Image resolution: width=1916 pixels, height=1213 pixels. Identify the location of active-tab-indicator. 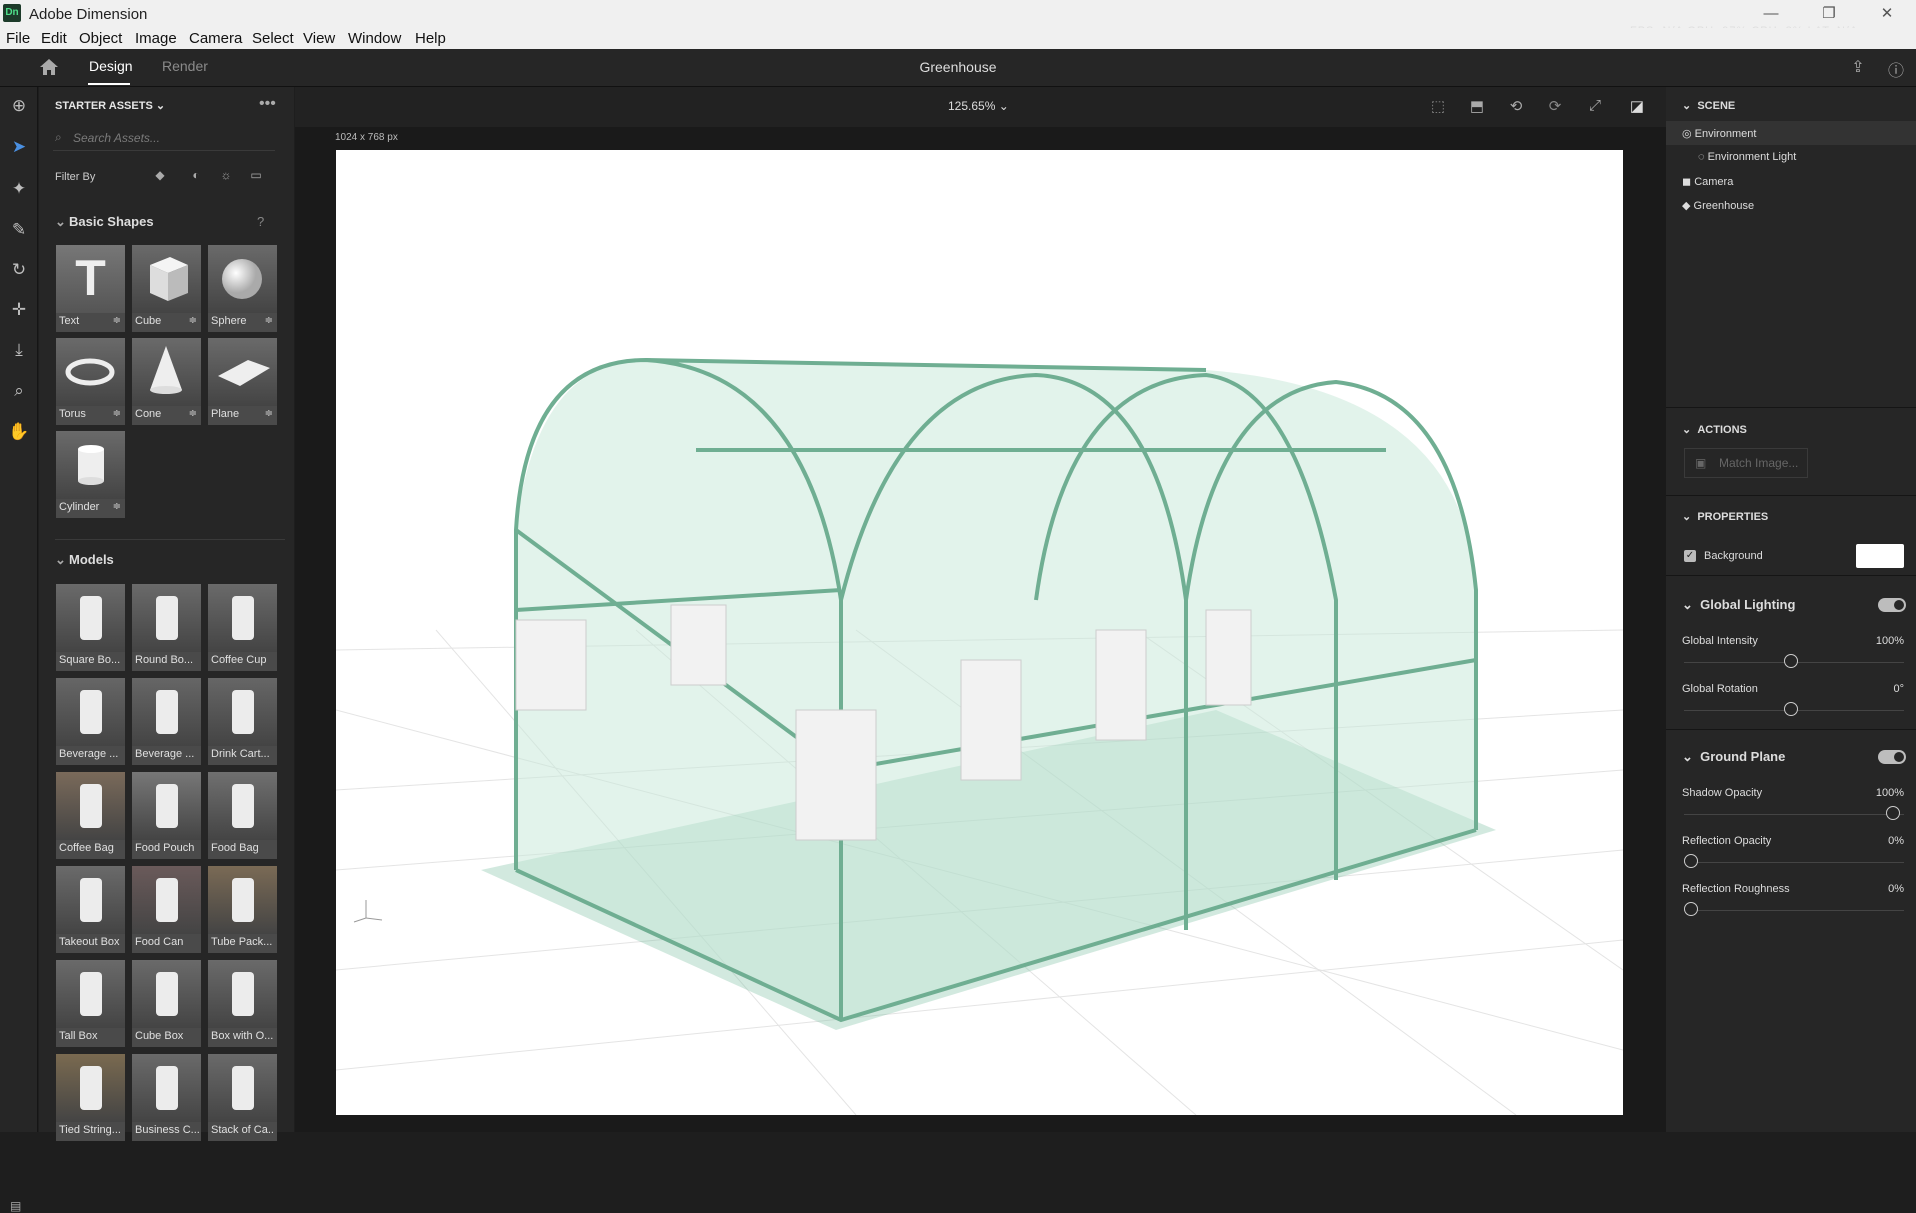
(109, 84).